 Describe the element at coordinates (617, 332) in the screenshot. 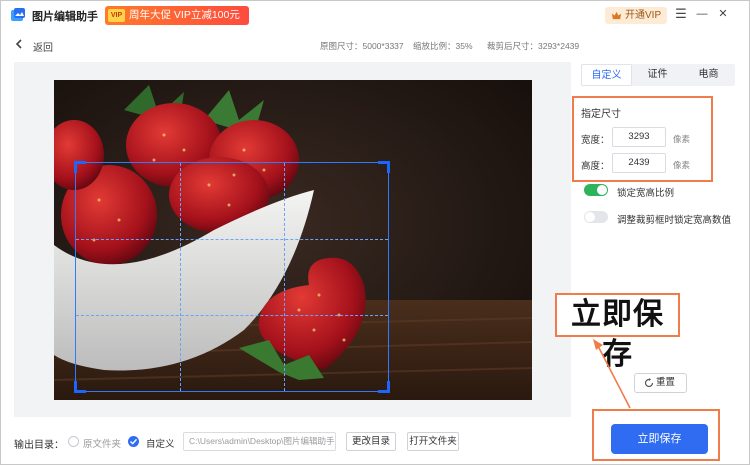

I see `save-callout-annotation: 立即保存` at that location.